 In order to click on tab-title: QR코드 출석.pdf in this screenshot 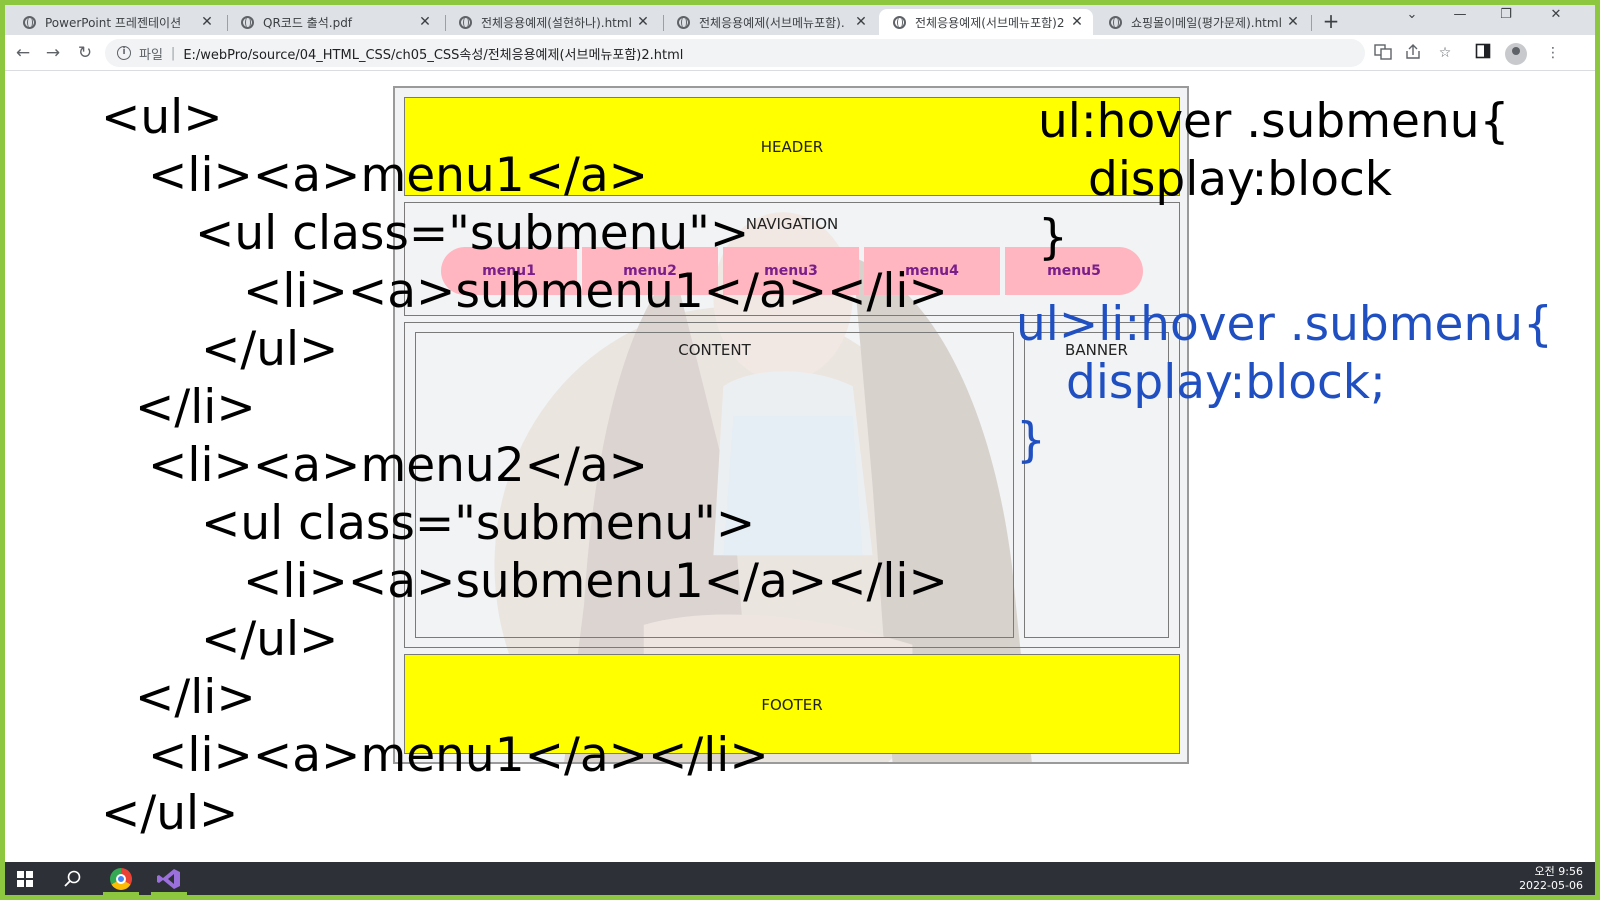, I will do `click(308, 22)`.